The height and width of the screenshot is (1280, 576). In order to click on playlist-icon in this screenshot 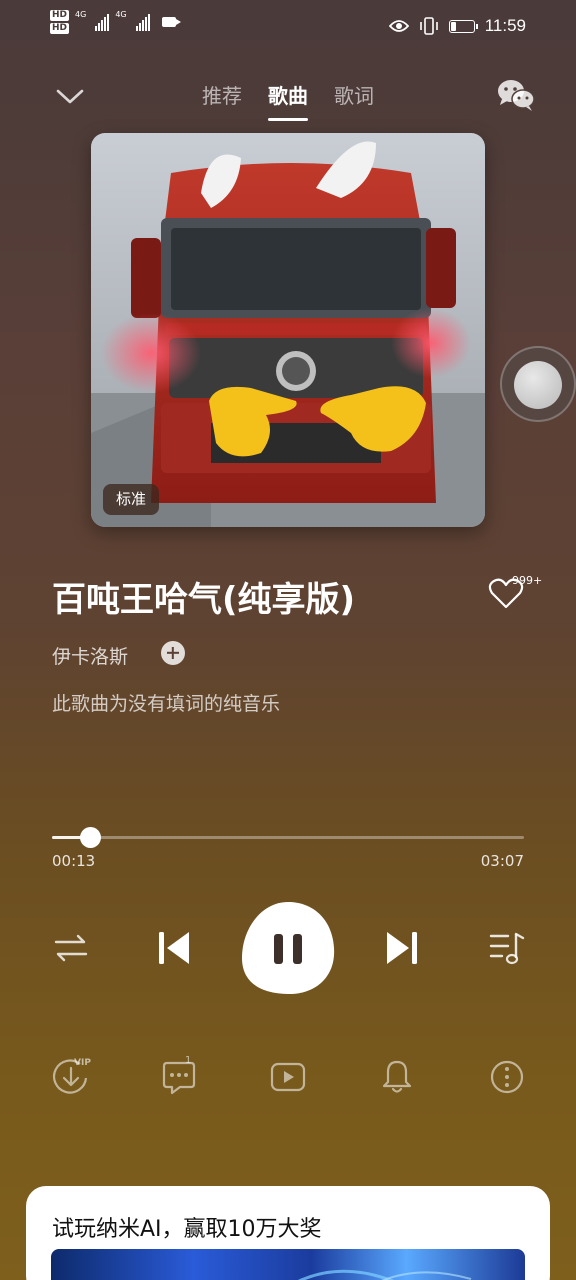, I will do `click(507, 948)`.